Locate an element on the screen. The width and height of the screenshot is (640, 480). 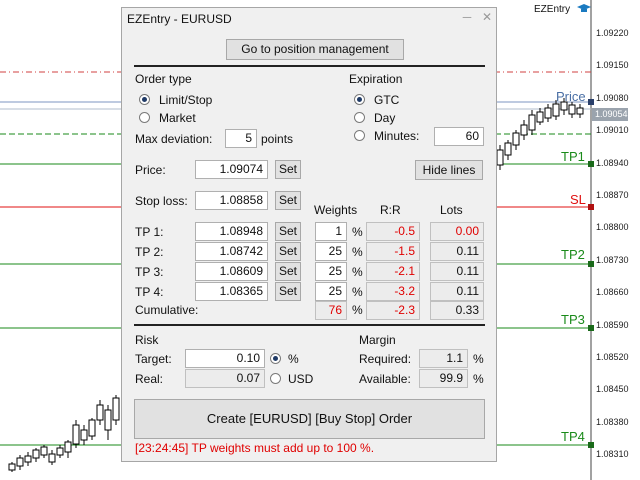
order-type-heading: Order type is located at coordinates (163, 79).